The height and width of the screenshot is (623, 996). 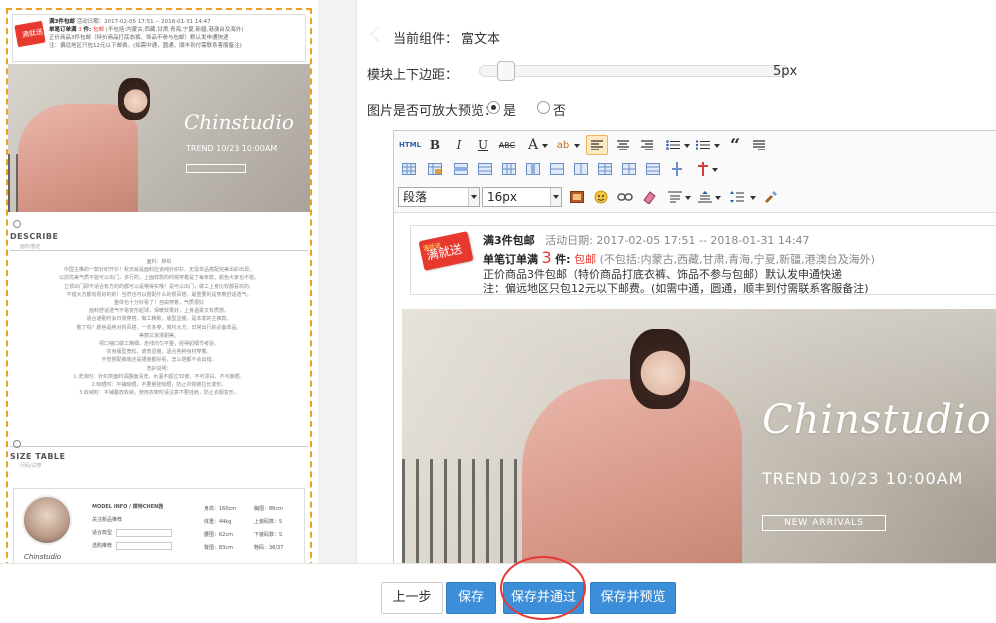 I want to click on size-subtitle: 尺码/试穿, so click(x=31, y=466).